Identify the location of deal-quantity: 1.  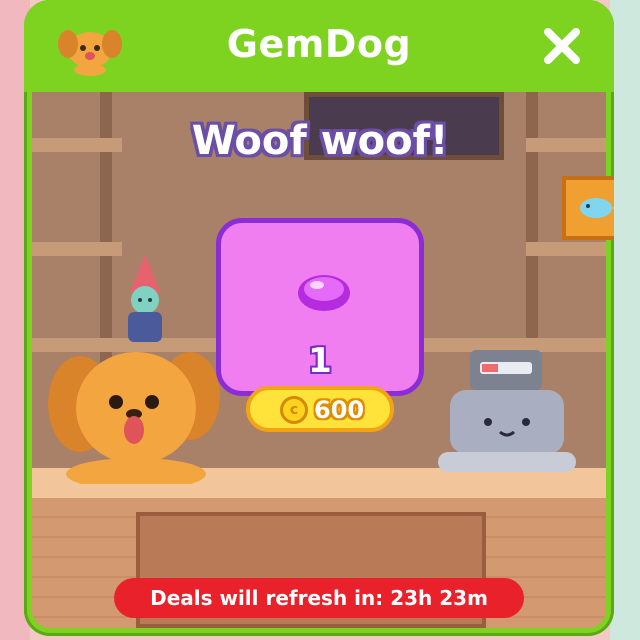
(320, 361).